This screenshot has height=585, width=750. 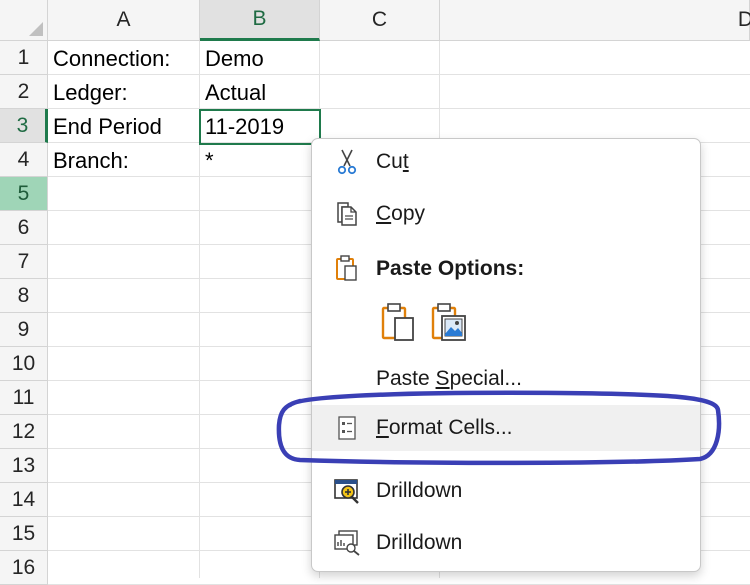 I want to click on paste-options-header: Paste Options:, so click(x=506, y=269).